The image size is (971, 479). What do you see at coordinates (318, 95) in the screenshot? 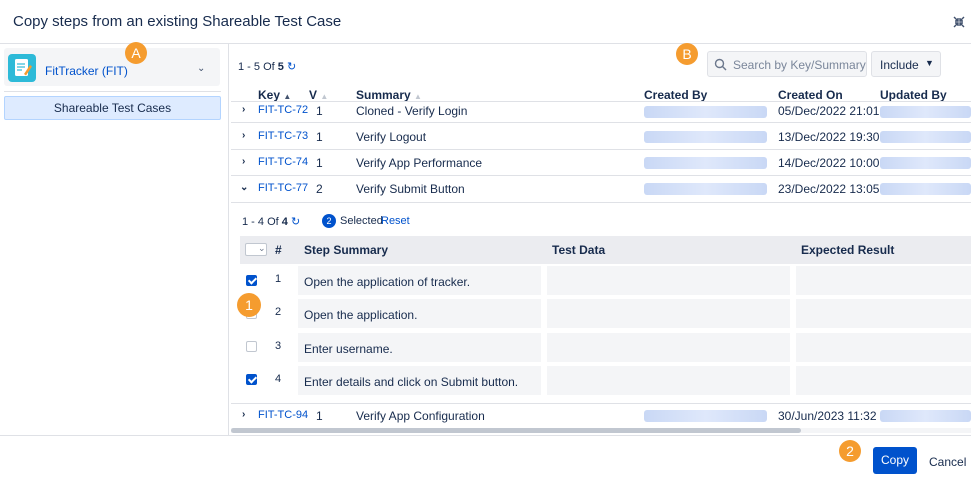
I see `col-version: V ▲` at bounding box center [318, 95].